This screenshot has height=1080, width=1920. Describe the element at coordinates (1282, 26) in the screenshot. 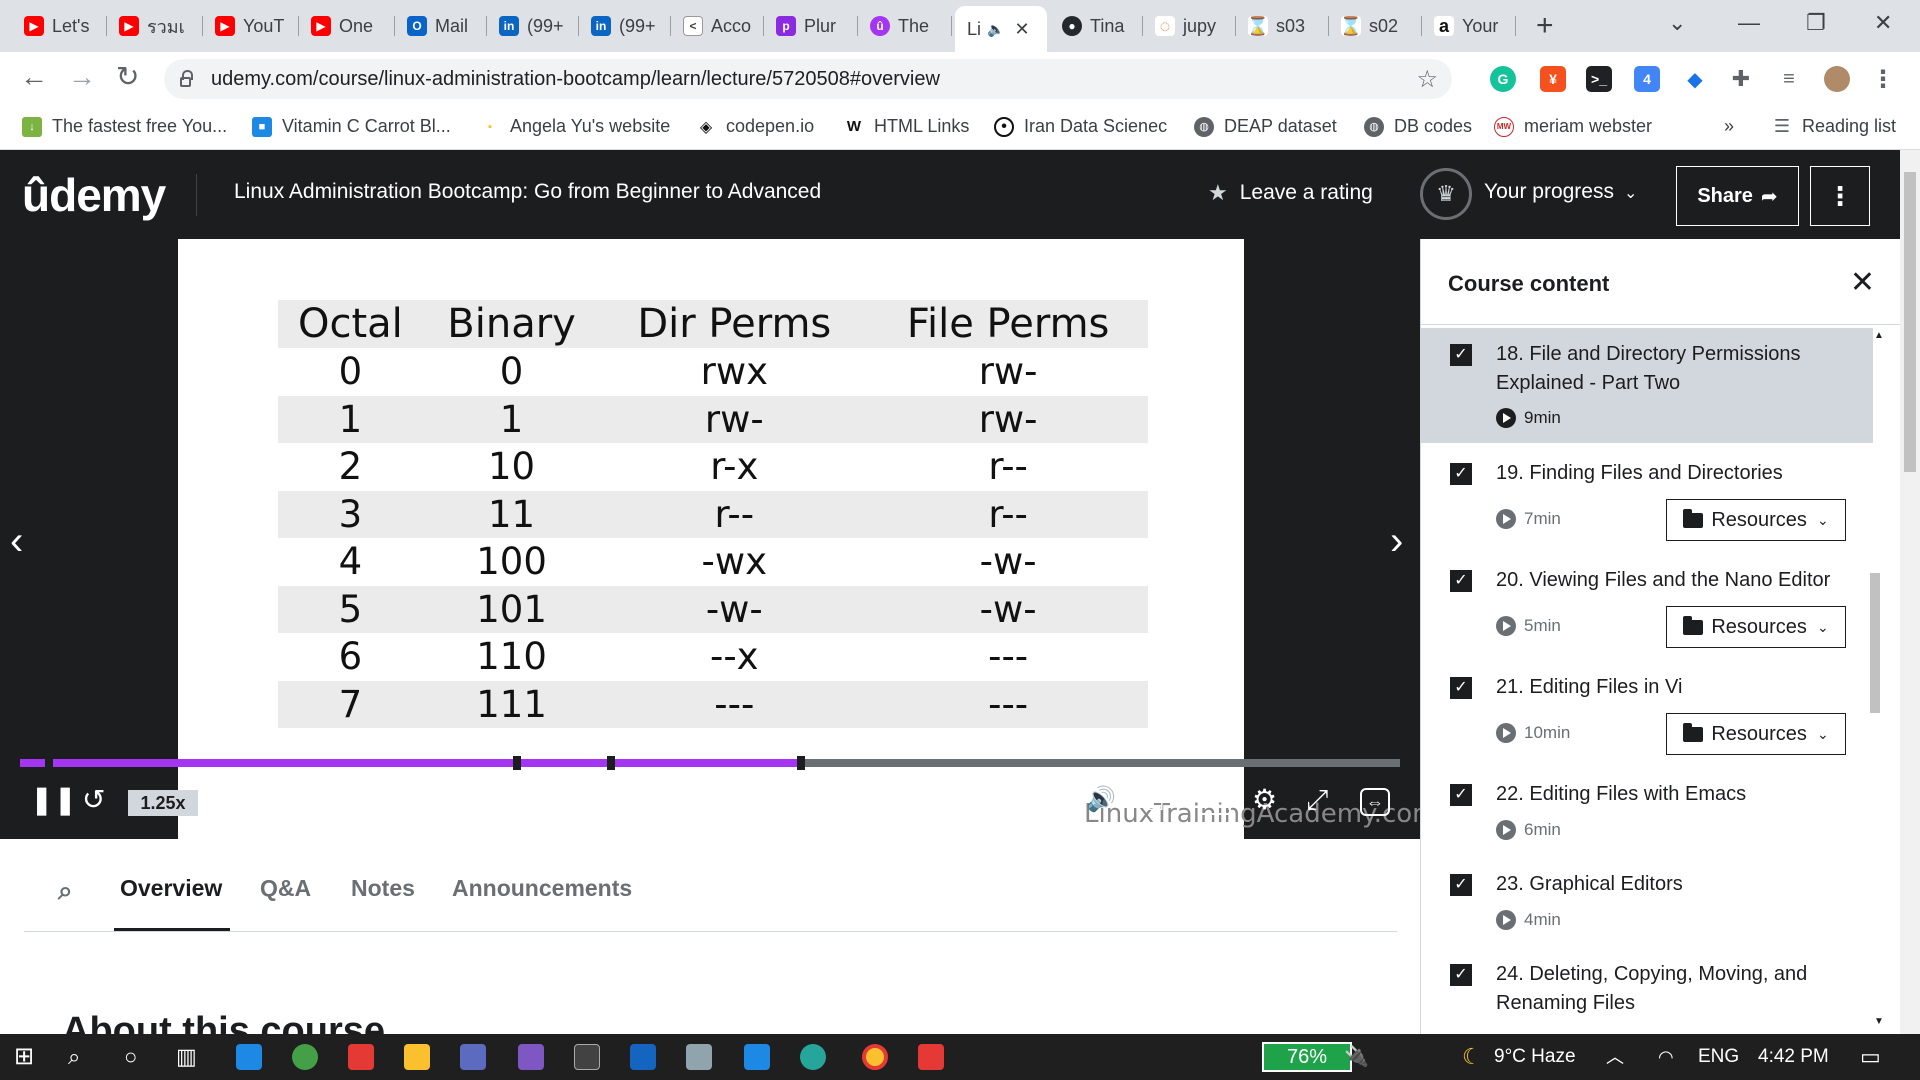

I see `browser-tab: ⌛ s03` at that location.